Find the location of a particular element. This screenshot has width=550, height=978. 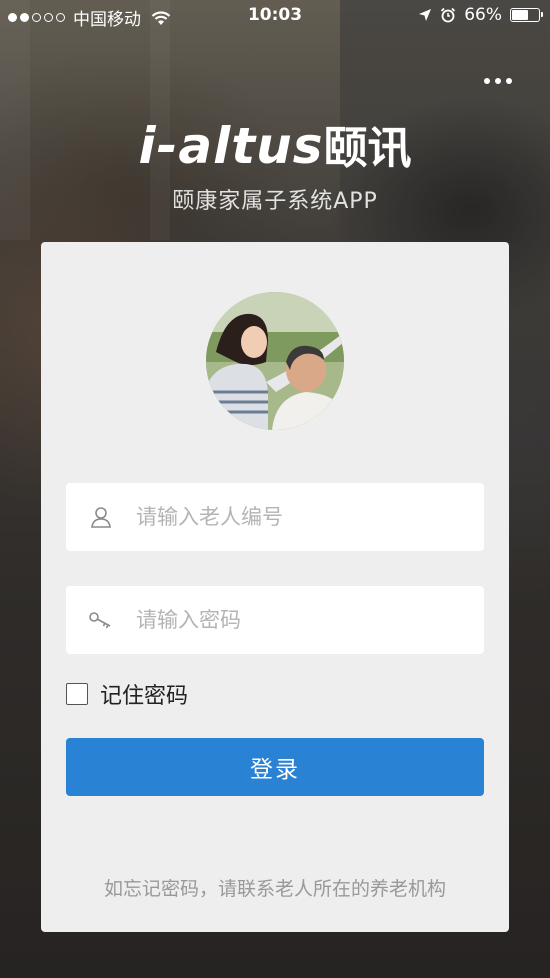

status-bar: 中国移动 10:03 66% is located at coordinates (275, 16).